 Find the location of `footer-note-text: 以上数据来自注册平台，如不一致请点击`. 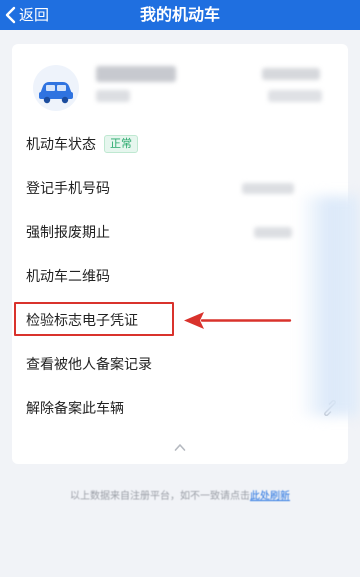

footer-note-text: 以上数据来自注册平台，如不一致请点击 is located at coordinates (160, 496).